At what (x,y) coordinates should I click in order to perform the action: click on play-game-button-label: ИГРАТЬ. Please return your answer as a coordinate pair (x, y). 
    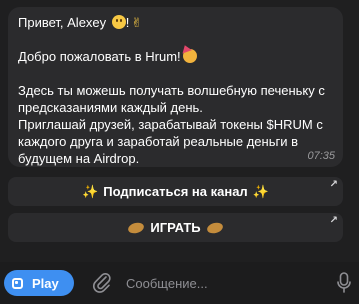
    Looking at the image, I should click on (175, 227).